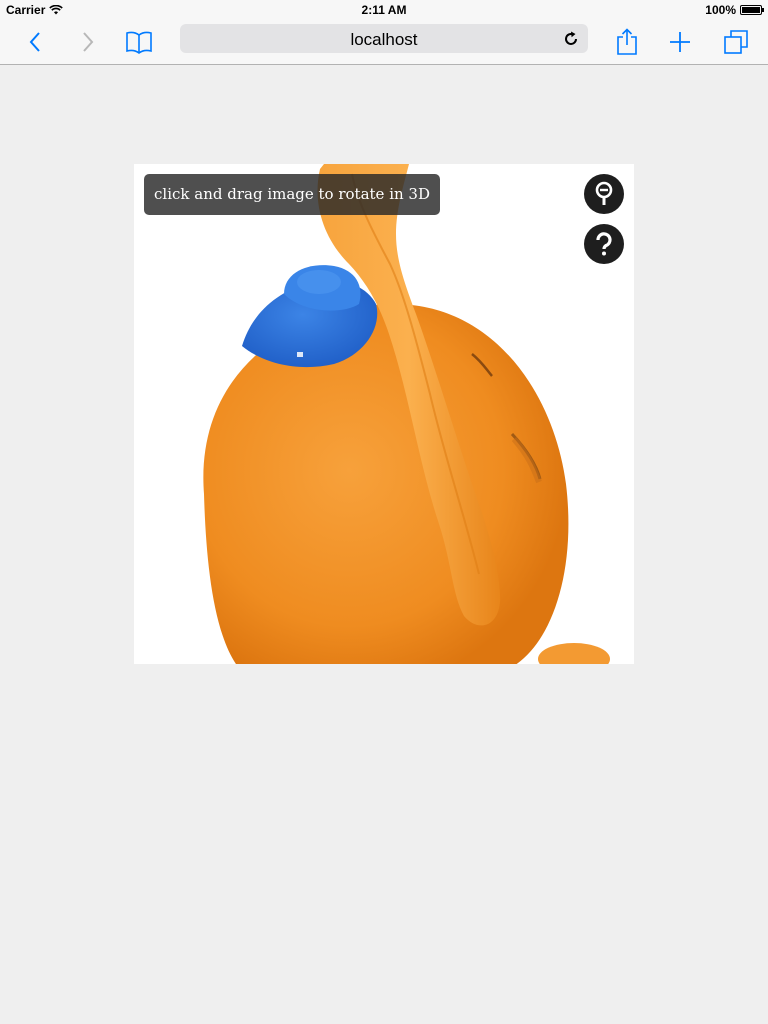 The height and width of the screenshot is (1024, 768). I want to click on tabs-button, so click(736, 42).